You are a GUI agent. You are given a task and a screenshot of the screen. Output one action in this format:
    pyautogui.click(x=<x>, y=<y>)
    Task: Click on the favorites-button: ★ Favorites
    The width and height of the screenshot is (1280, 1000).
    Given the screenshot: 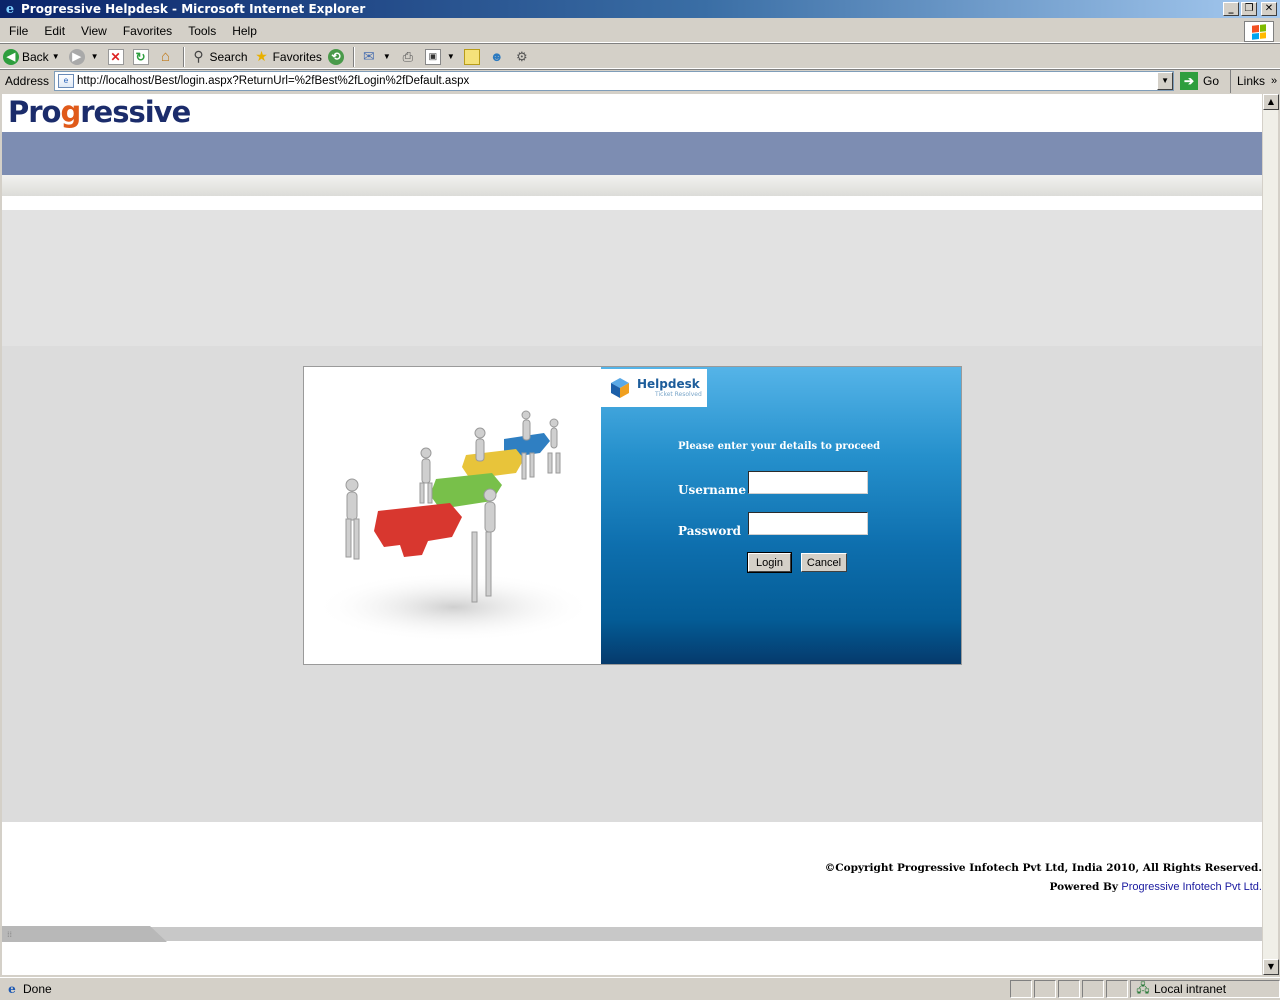 What is the action you would take?
    pyautogui.click(x=288, y=57)
    